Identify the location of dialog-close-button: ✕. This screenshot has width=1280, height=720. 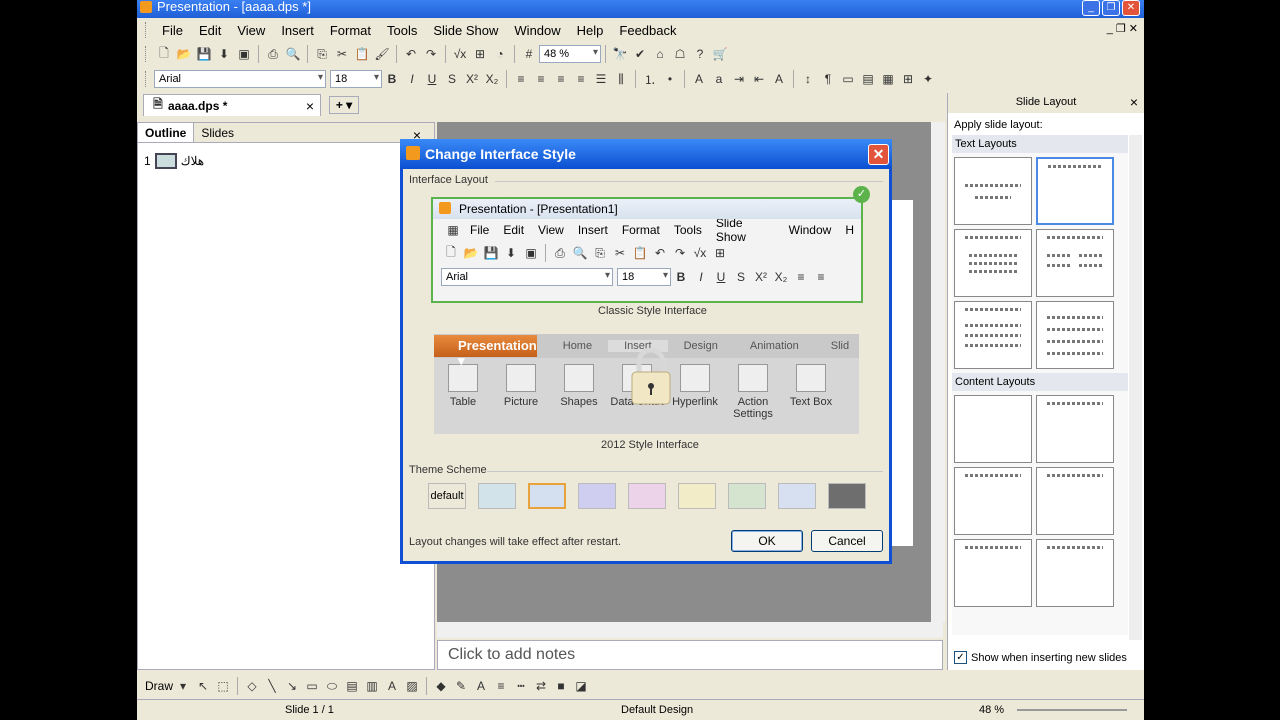
(878, 154).